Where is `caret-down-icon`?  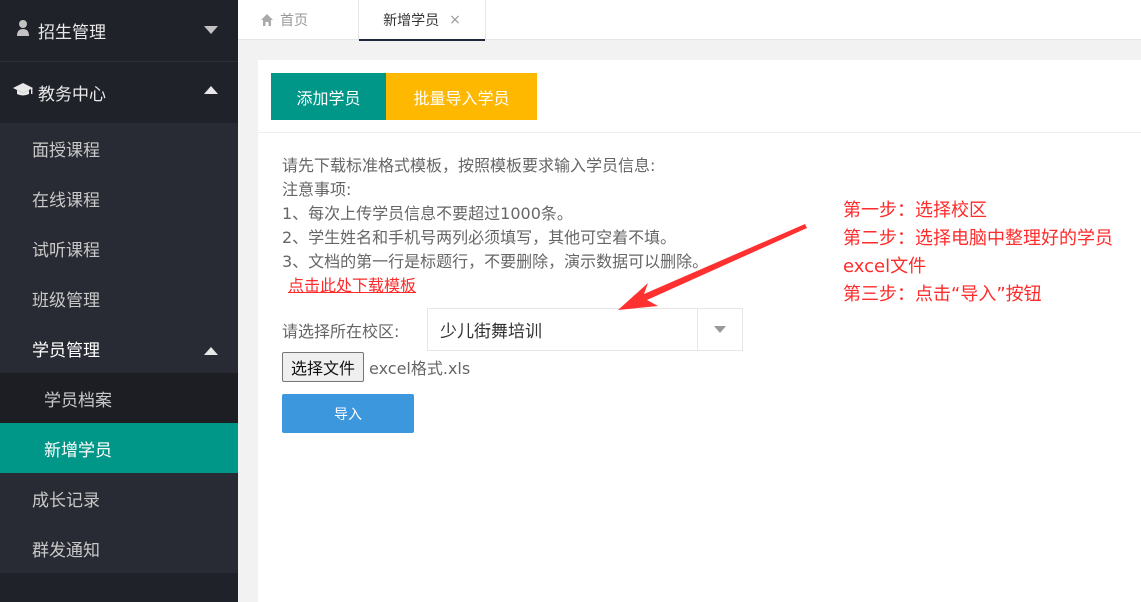 caret-down-icon is located at coordinates (720, 329).